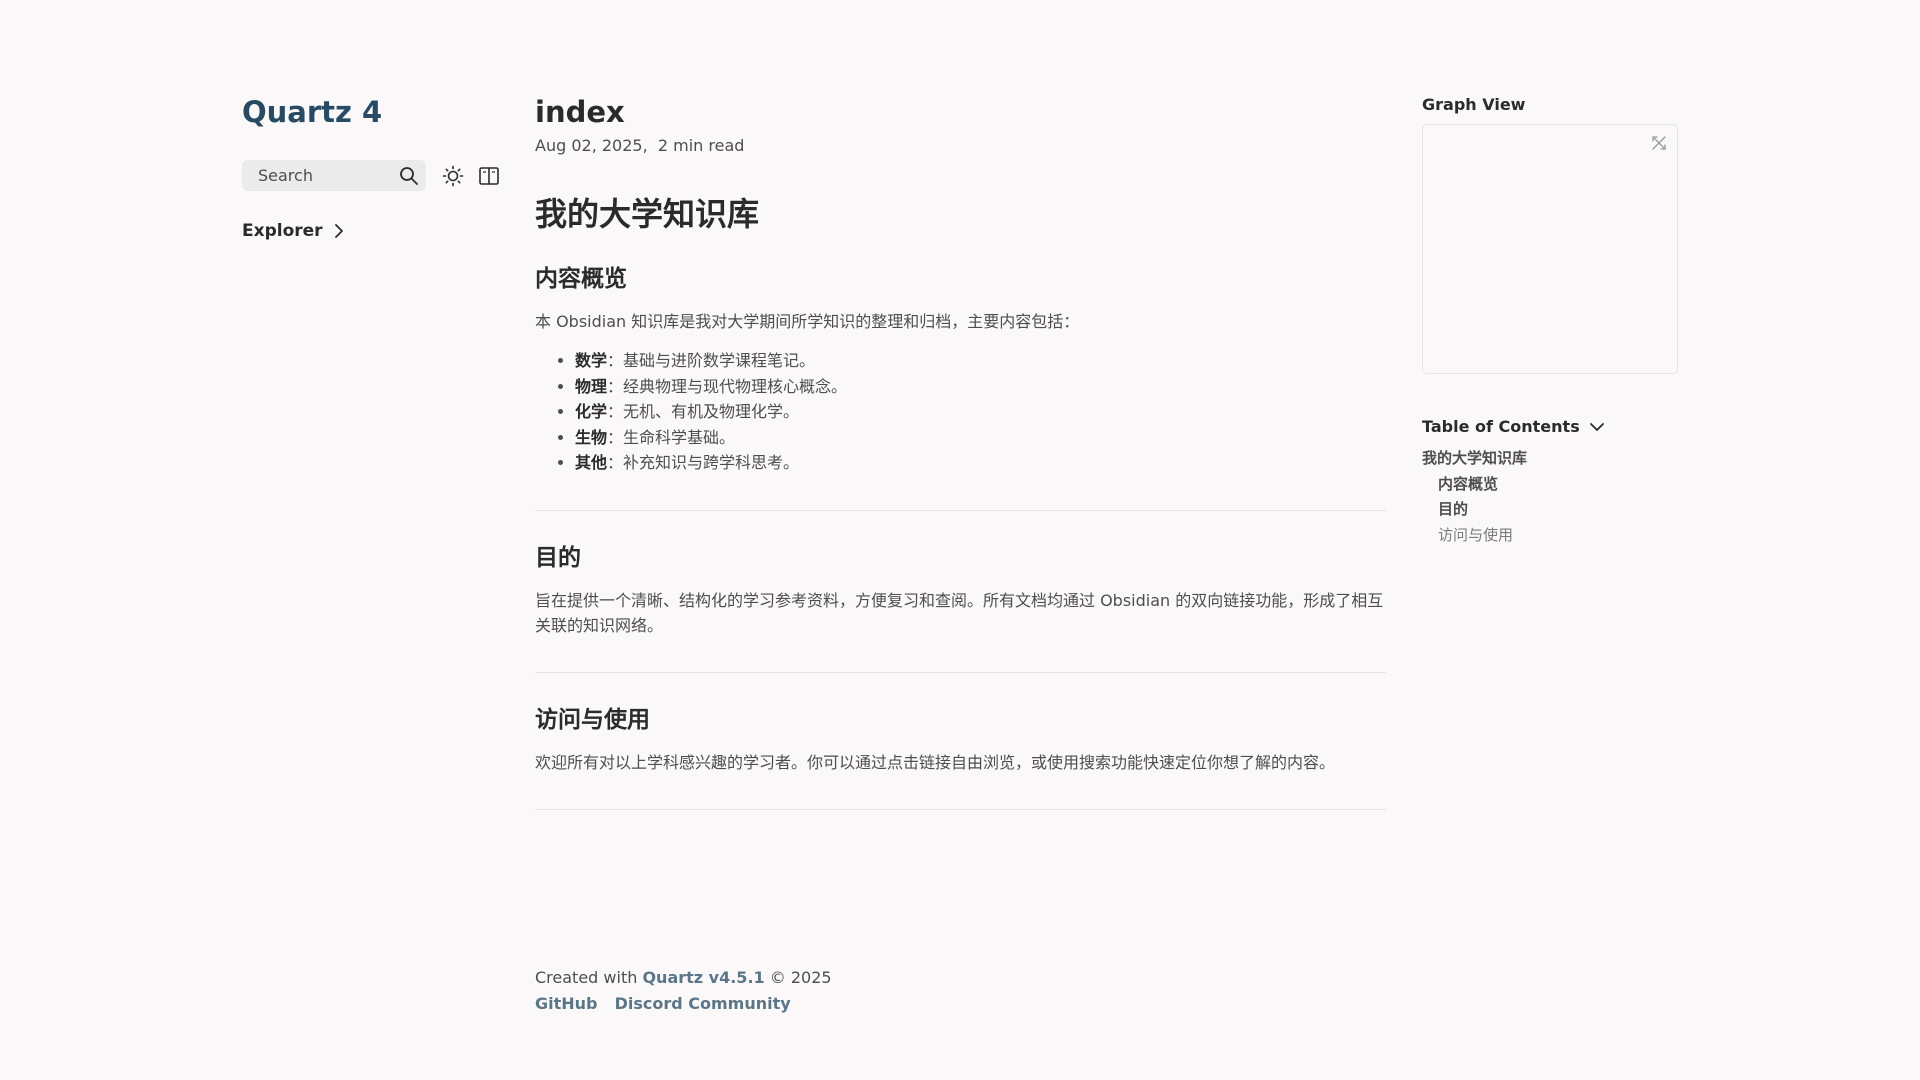  Describe the element at coordinates (647, 214) in the screenshot. I see `article-heading: 我的大学知识库` at that location.